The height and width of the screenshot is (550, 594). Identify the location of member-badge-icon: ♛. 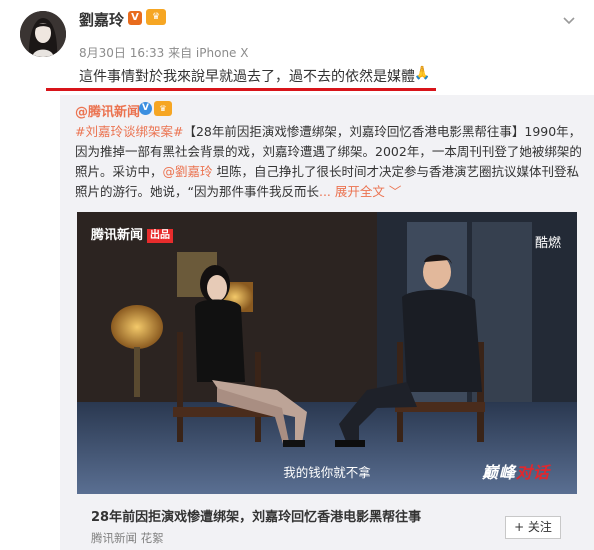
(156, 17).